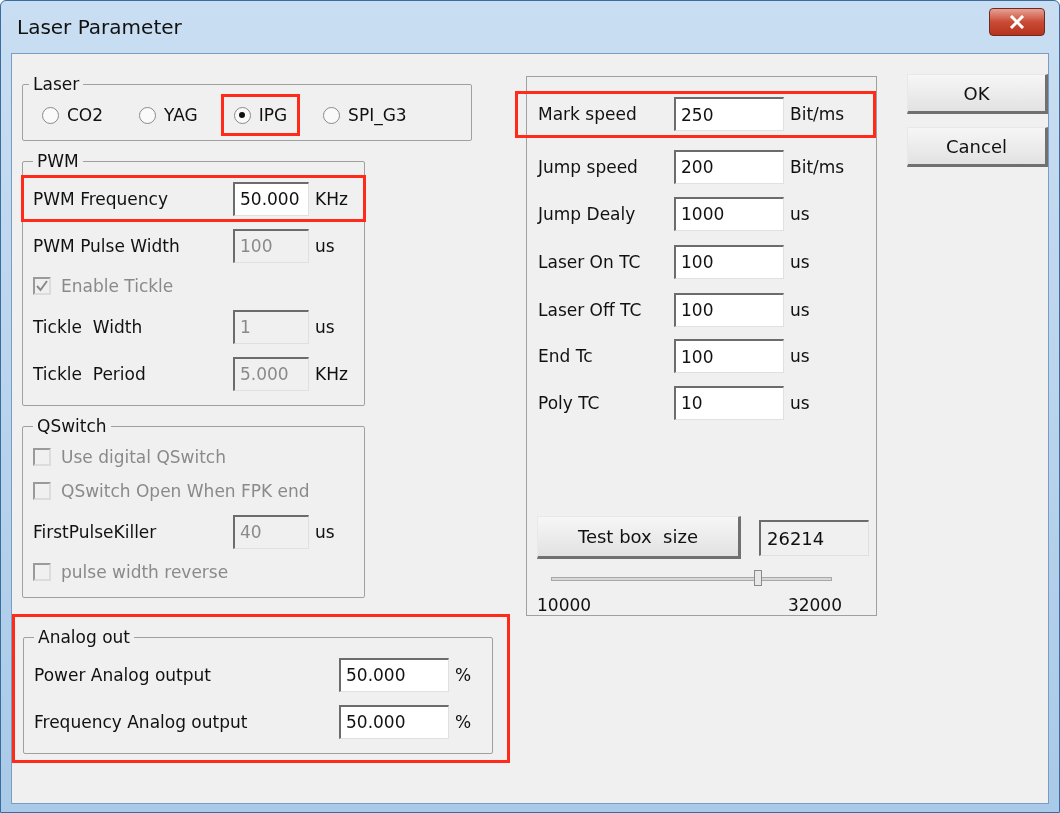 The image size is (1060, 813). What do you see at coordinates (99, 27) in the screenshot?
I see `window-title: Laser Parameter` at bounding box center [99, 27].